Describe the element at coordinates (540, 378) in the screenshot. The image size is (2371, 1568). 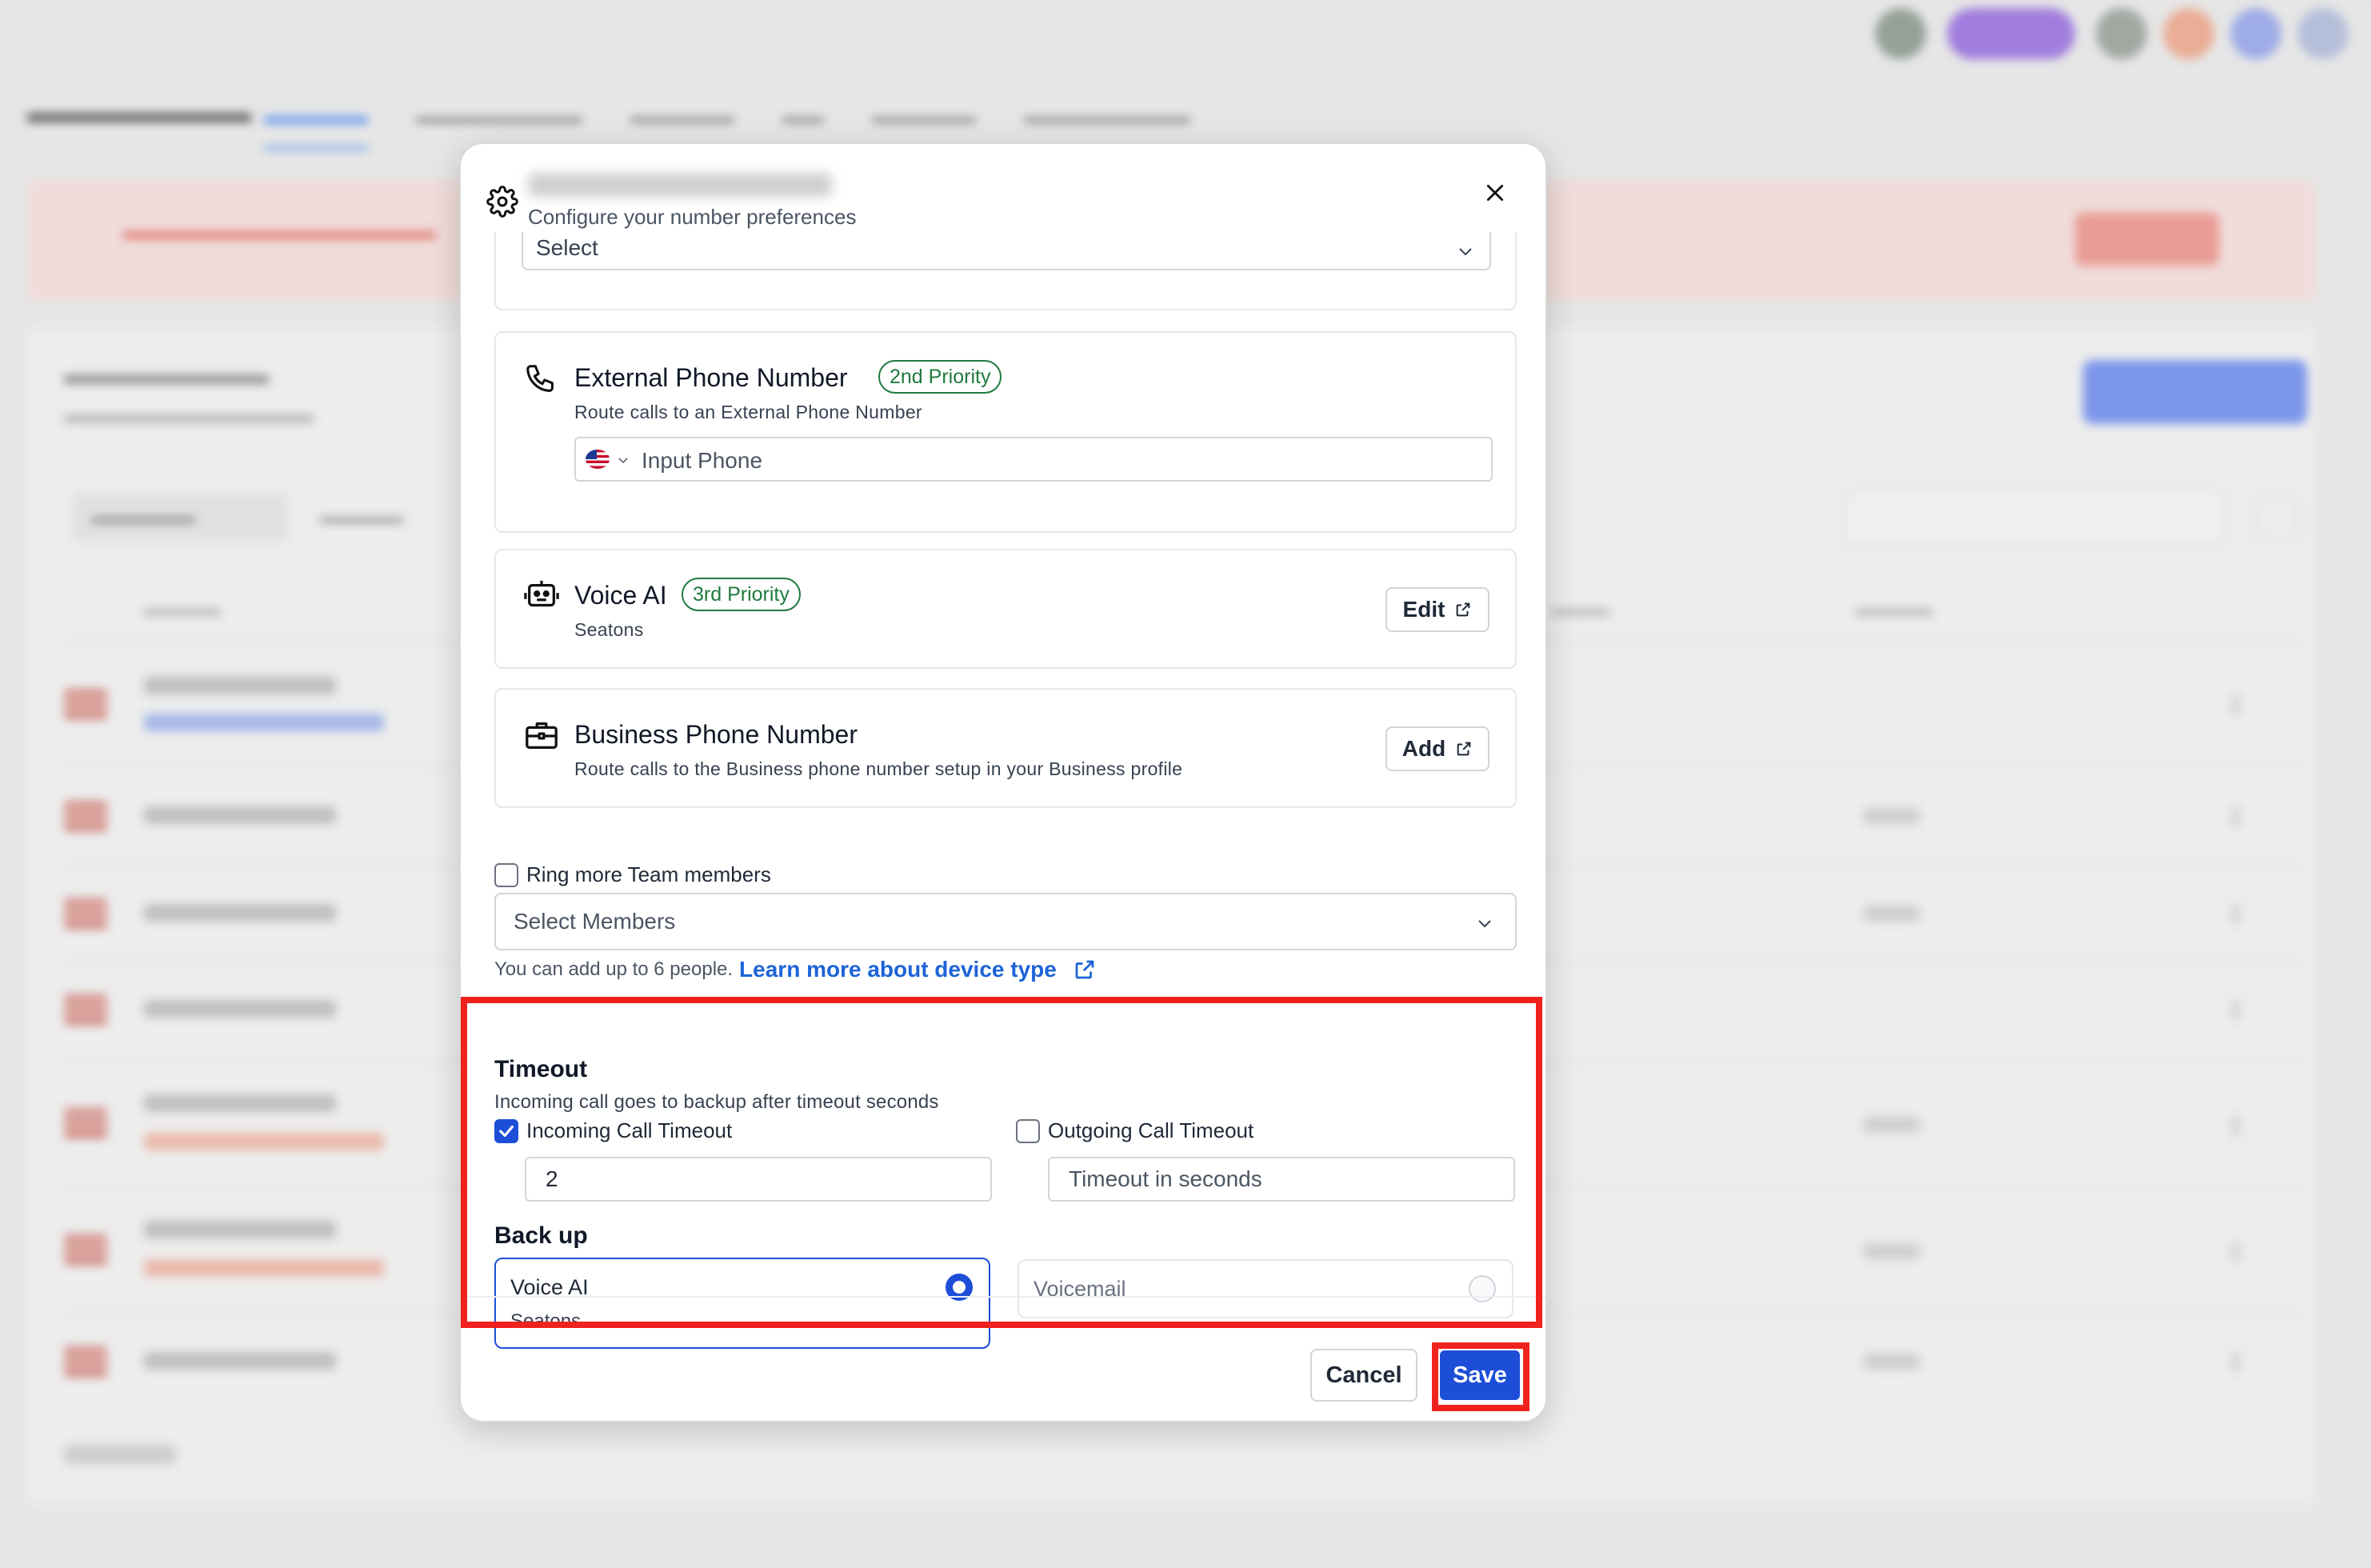
I see `phone-icon` at that location.